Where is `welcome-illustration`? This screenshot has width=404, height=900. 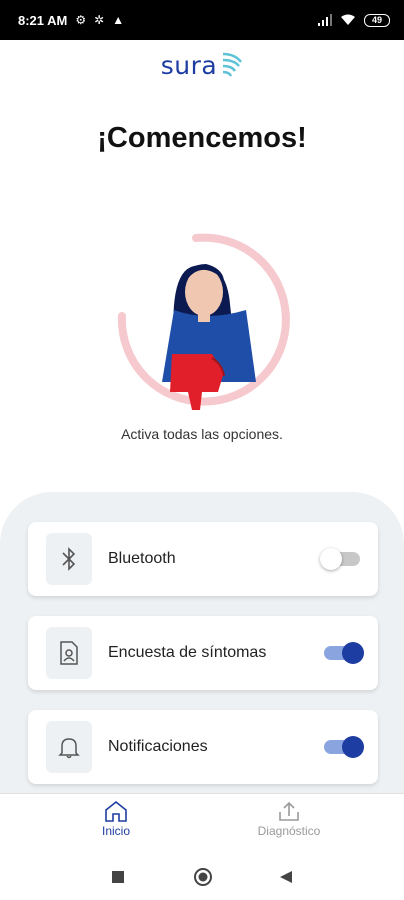 welcome-illustration is located at coordinates (203, 321).